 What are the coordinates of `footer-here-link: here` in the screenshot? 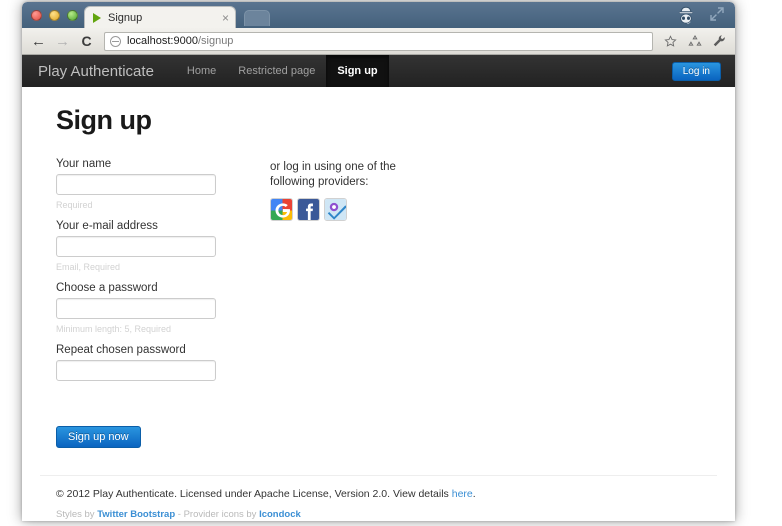 It's located at (462, 494).